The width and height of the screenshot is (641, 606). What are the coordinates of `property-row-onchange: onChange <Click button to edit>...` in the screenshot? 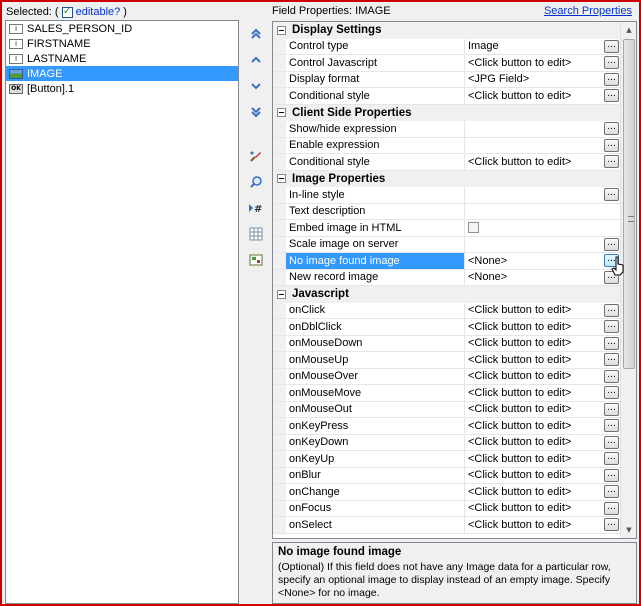 It's located at (447, 492).